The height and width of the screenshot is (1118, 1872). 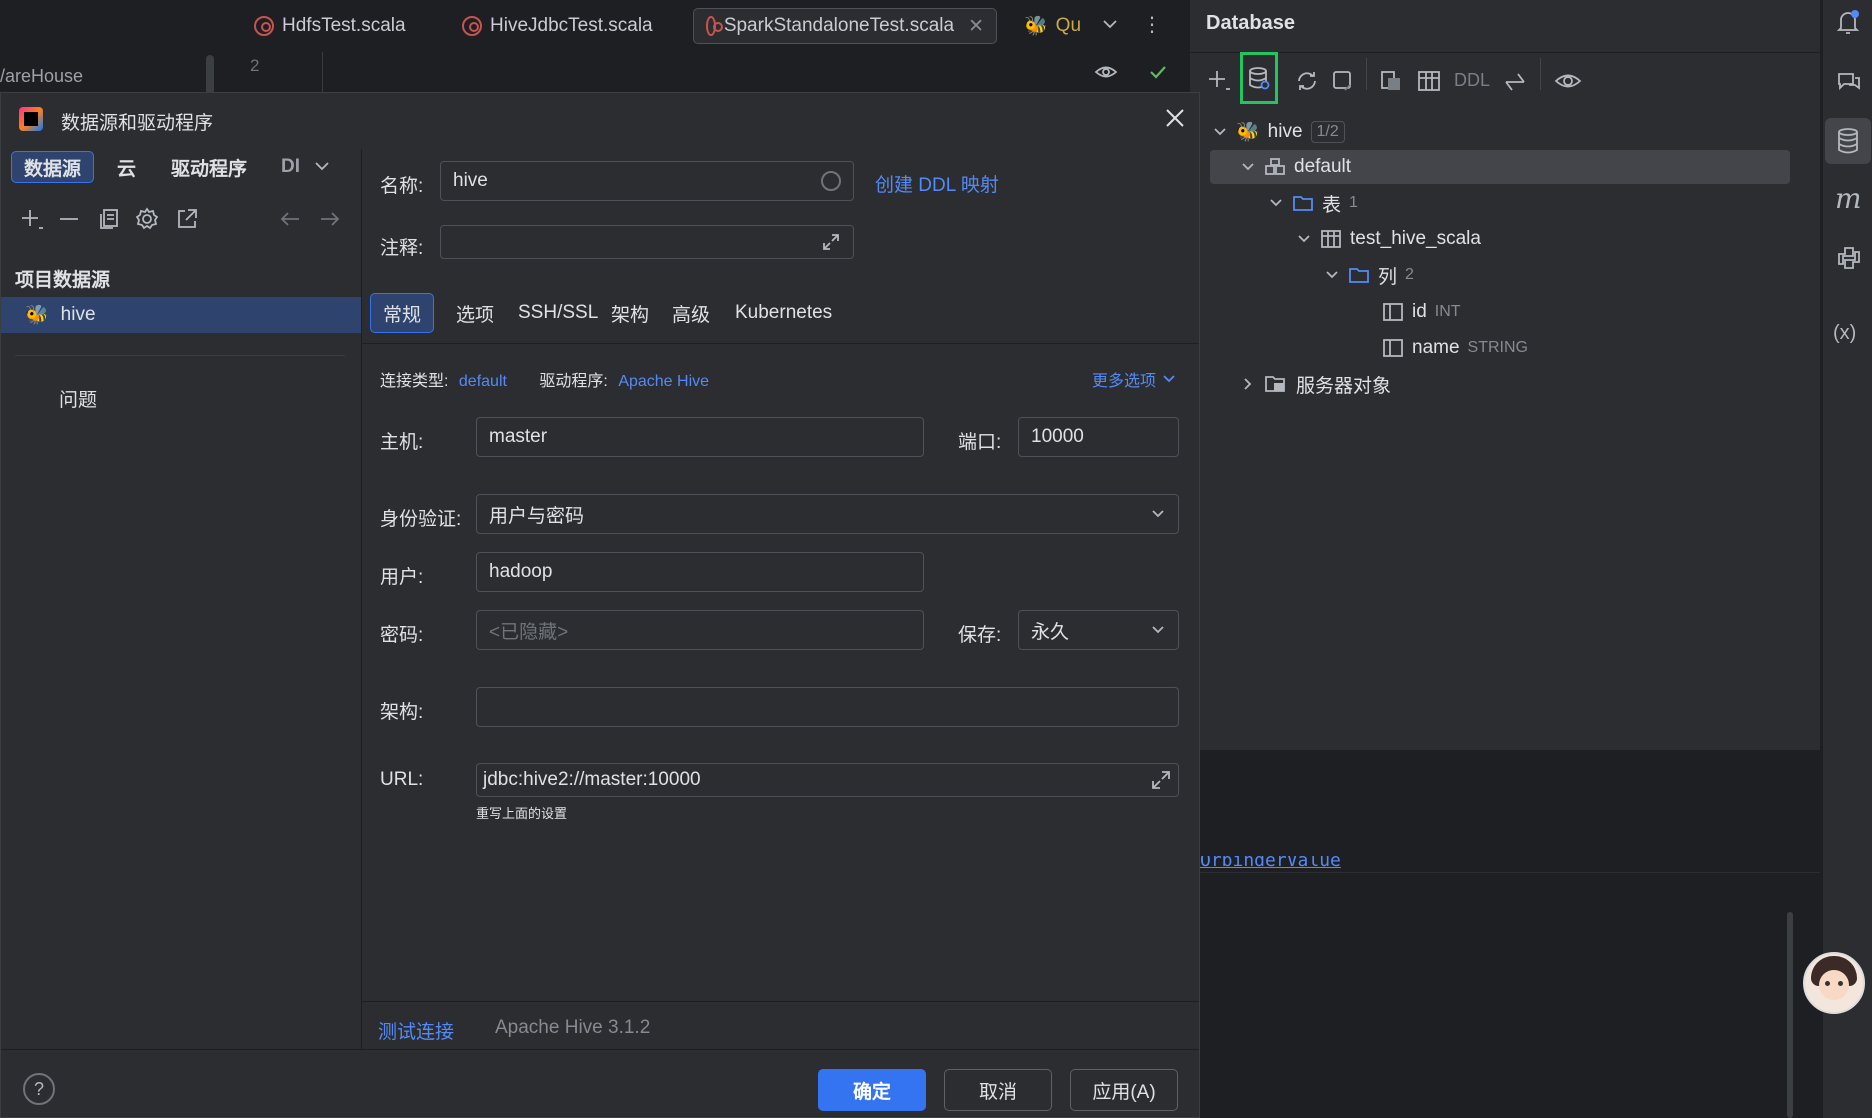 I want to click on datasource-properties-button, so click(x=1259, y=78).